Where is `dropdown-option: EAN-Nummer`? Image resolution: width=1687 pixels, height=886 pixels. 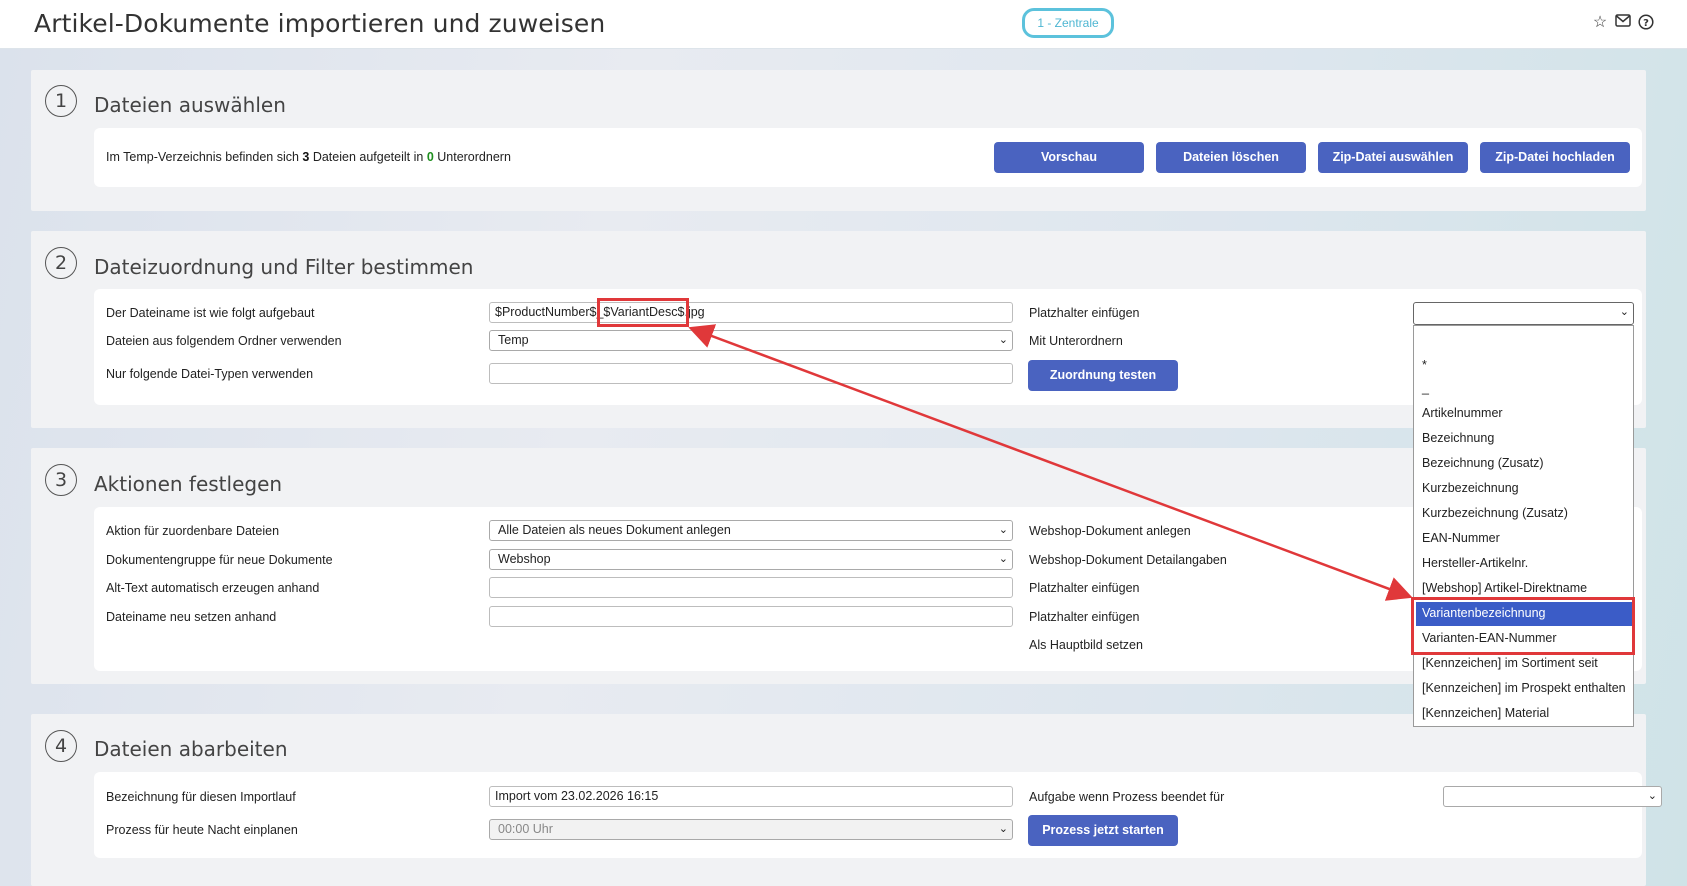
dropdown-option: EAN-Nummer is located at coordinates (1461, 538).